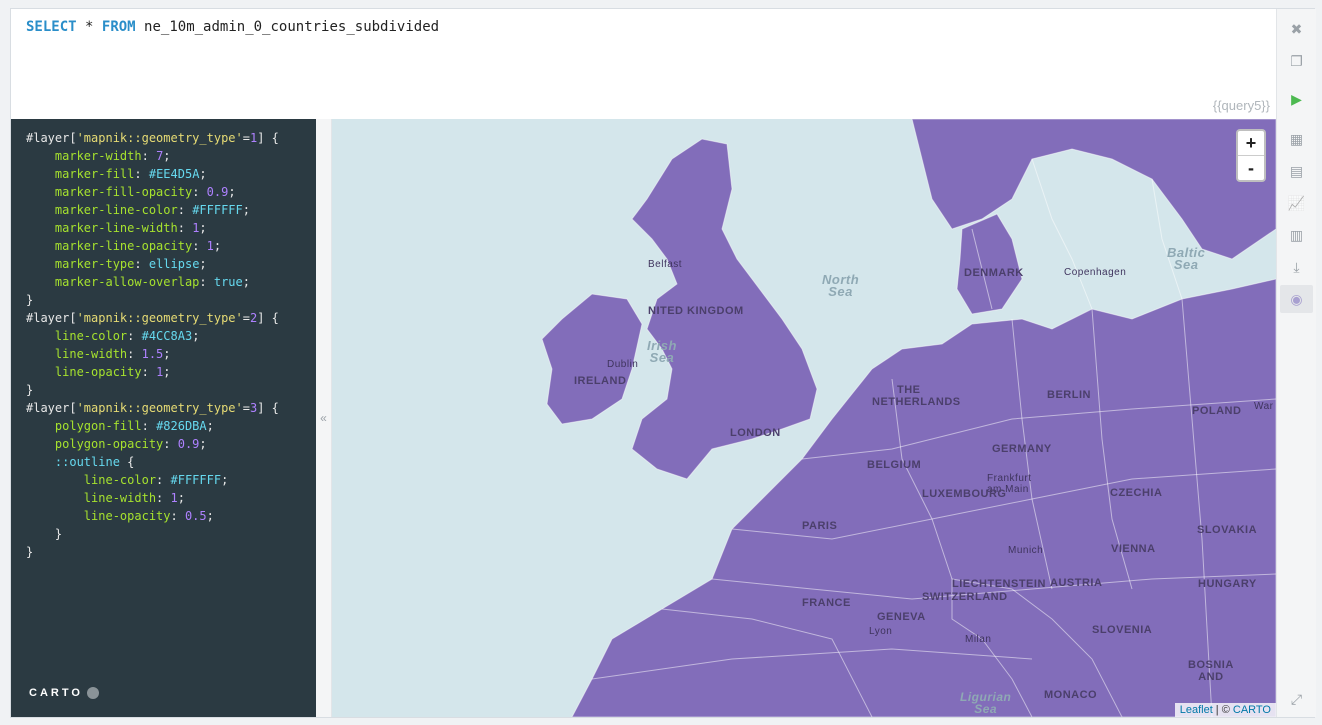 The width and height of the screenshot is (1322, 725). Describe the element at coordinates (994, 273) in the screenshot. I see `map-label-denmark: DENMARK` at that location.